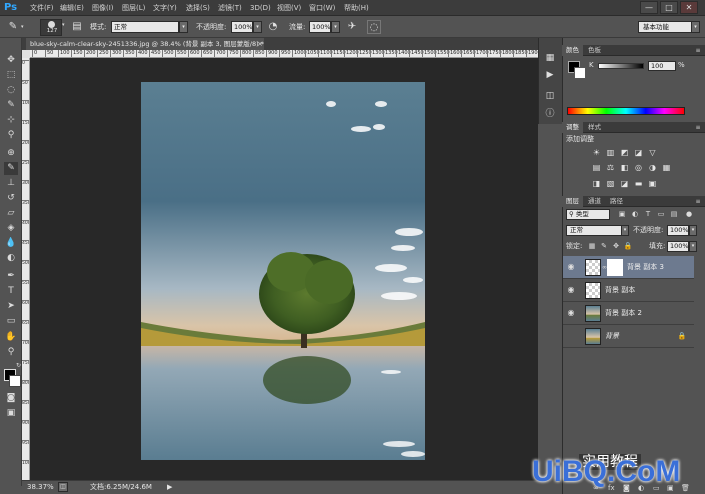 The image size is (705, 494). Describe the element at coordinates (572, 201) in the screenshot. I see `tab-layers: 图层` at that location.